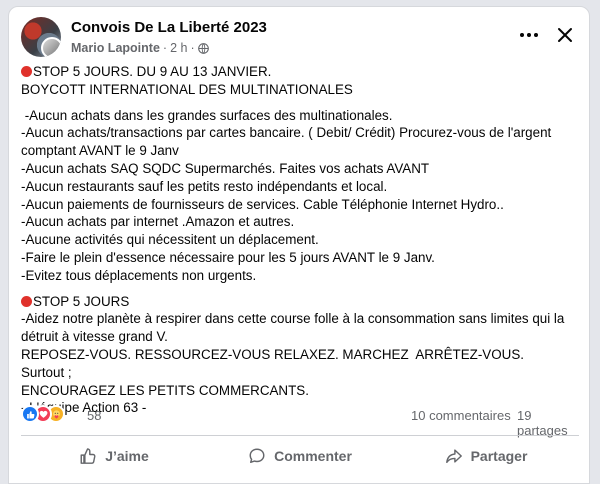 The width and height of the screenshot is (600, 484). I want to click on comment-label: Commenter, so click(313, 456).